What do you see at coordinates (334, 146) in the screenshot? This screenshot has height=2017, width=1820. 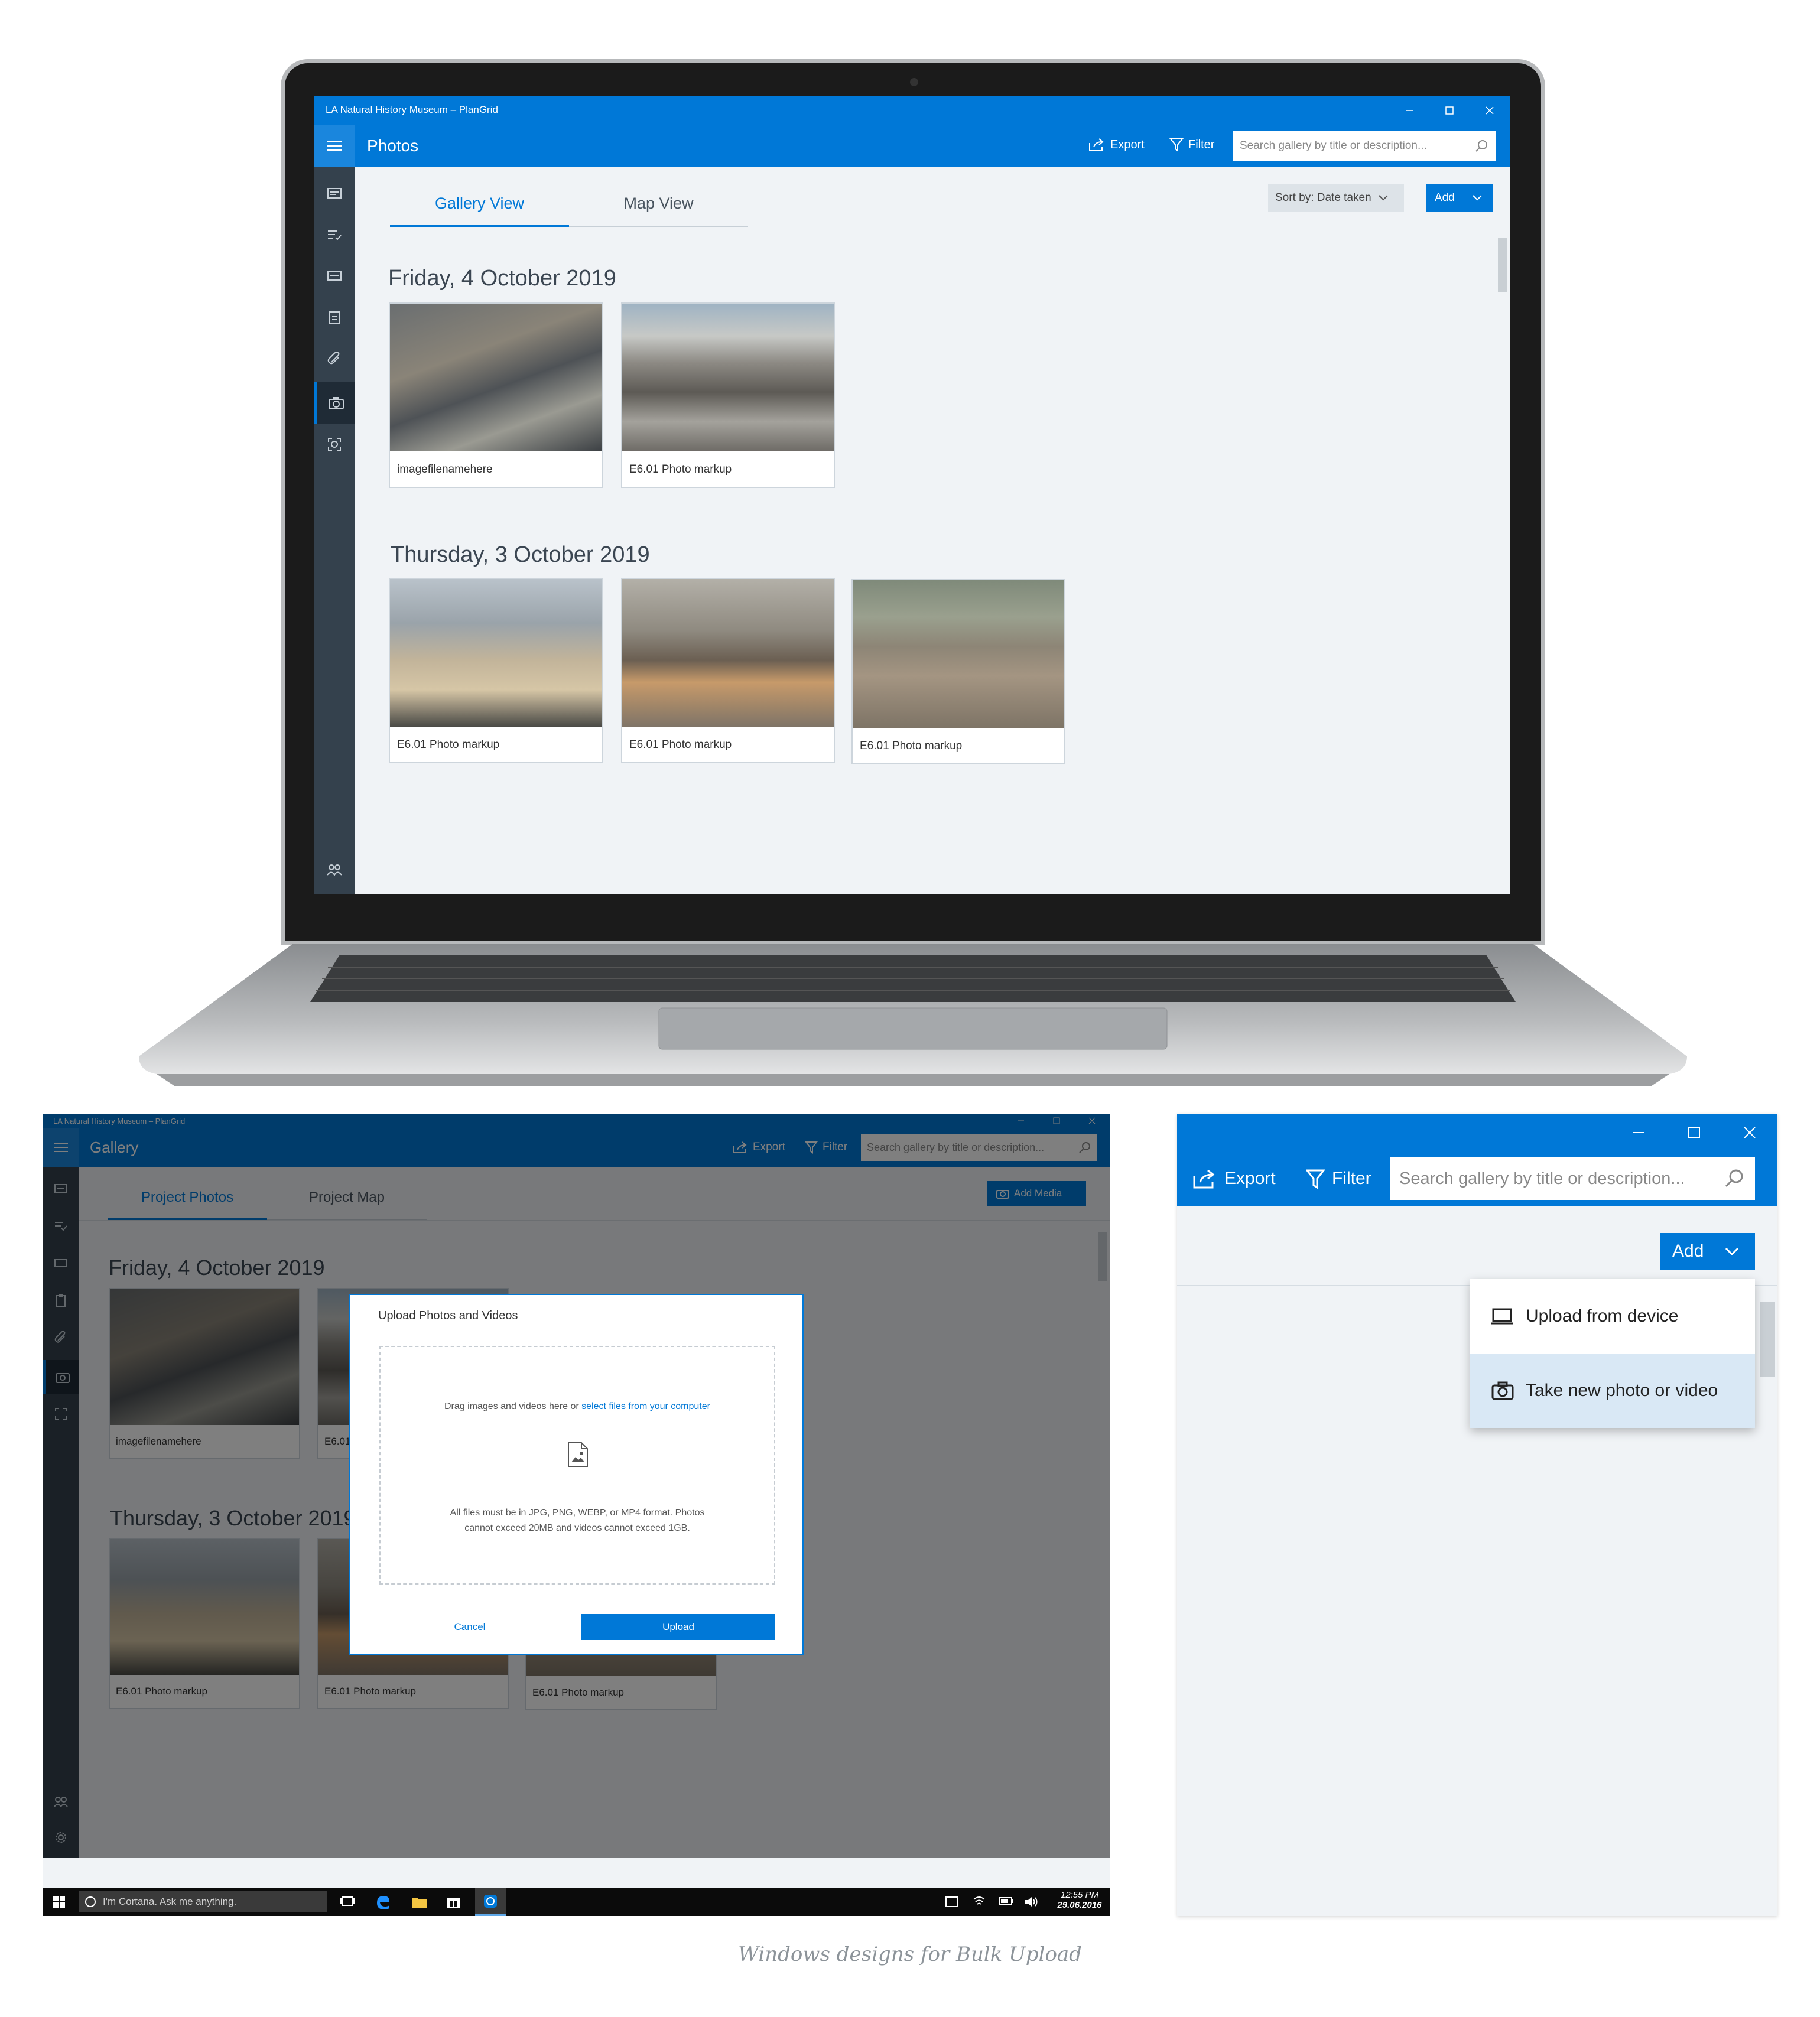 I see `hamburger-icon` at bounding box center [334, 146].